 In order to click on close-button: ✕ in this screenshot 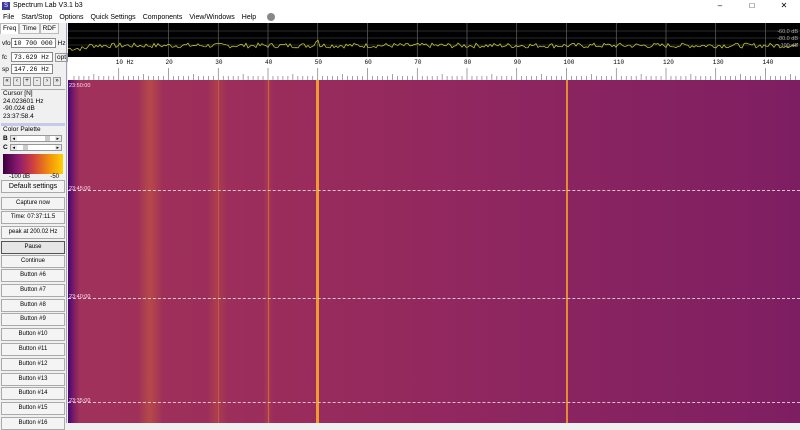, I will do `click(784, 5)`.